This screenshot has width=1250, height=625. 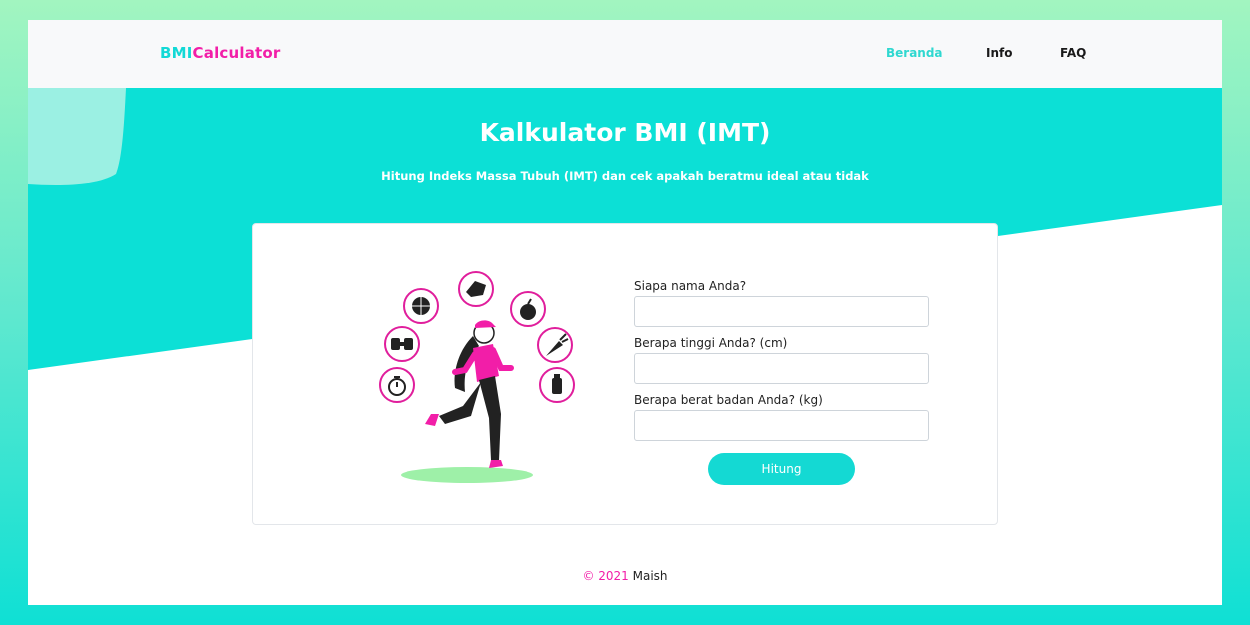 What do you see at coordinates (421, 306) in the screenshot?
I see `basketball-icon` at bounding box center [421, 306].